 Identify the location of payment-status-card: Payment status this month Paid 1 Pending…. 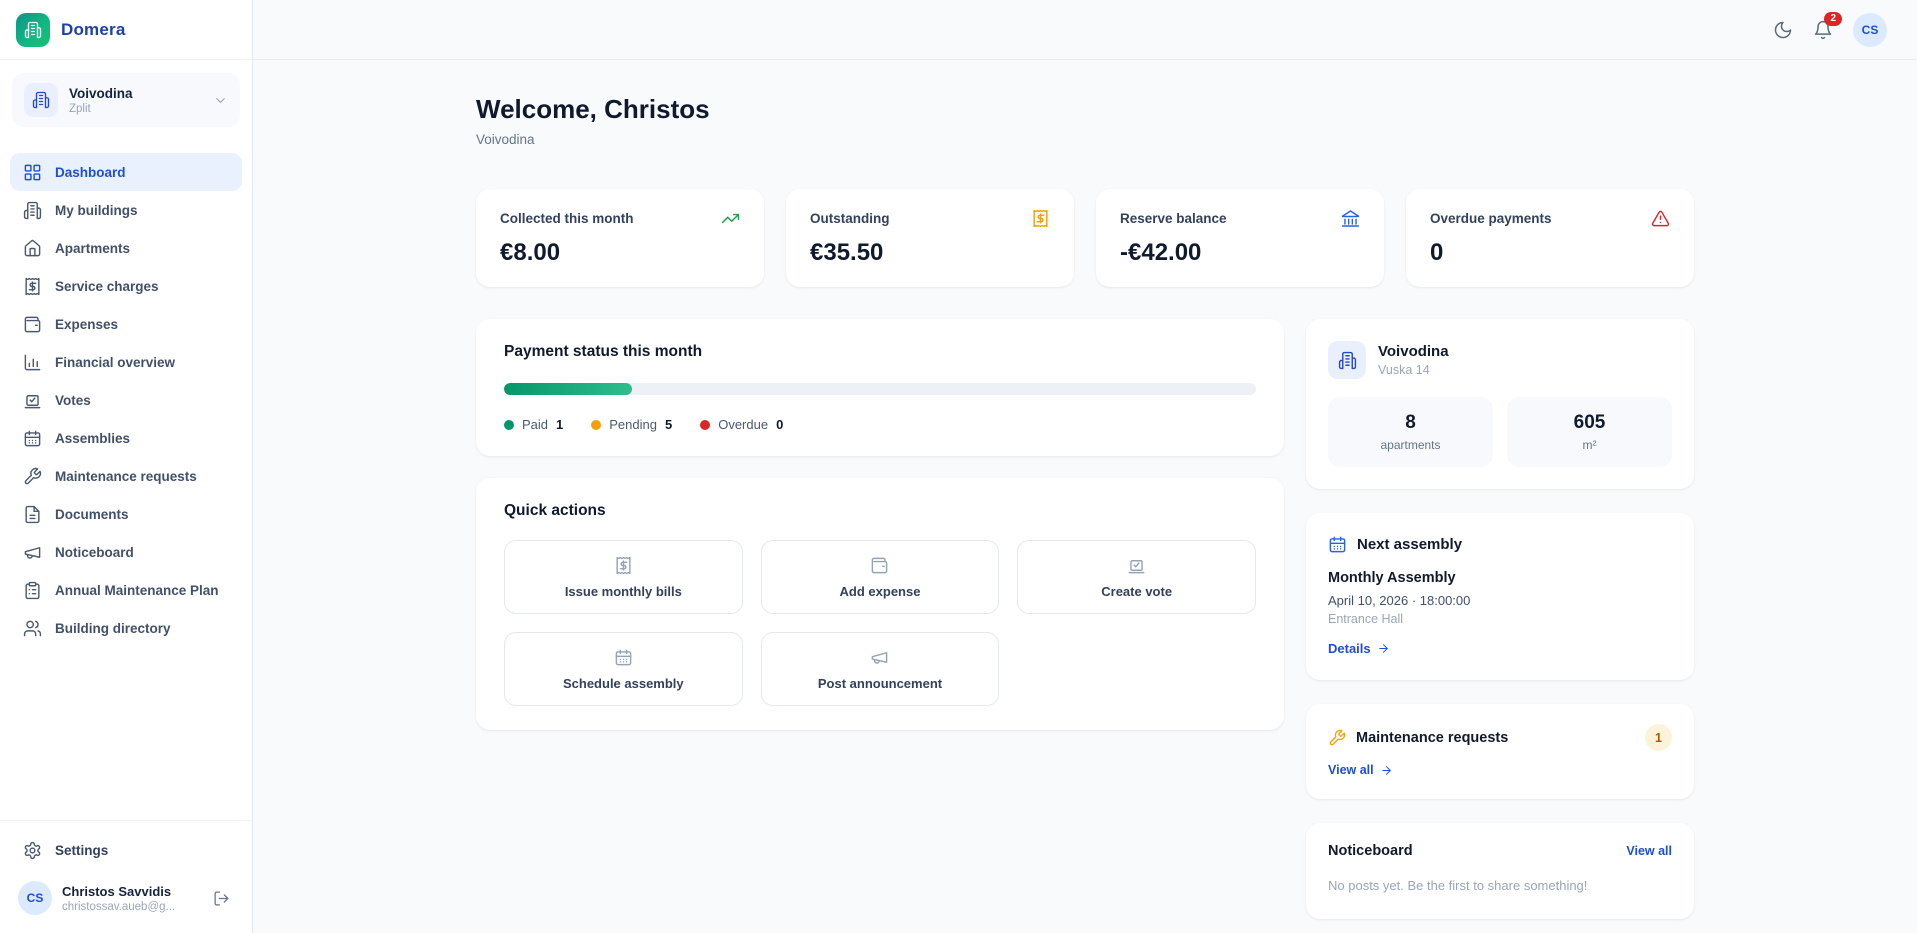
(880, 387).